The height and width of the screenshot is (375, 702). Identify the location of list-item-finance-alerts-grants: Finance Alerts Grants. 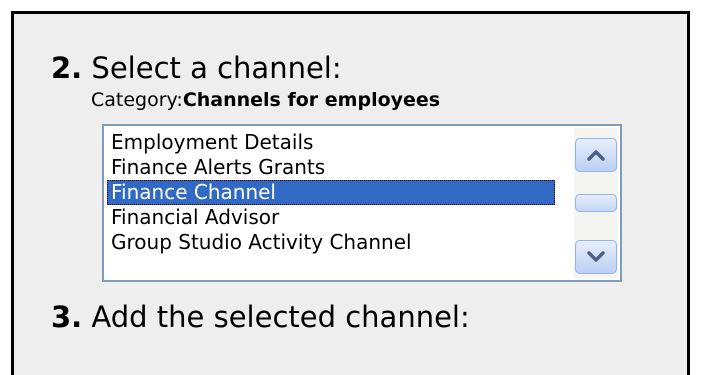
(331, 167).